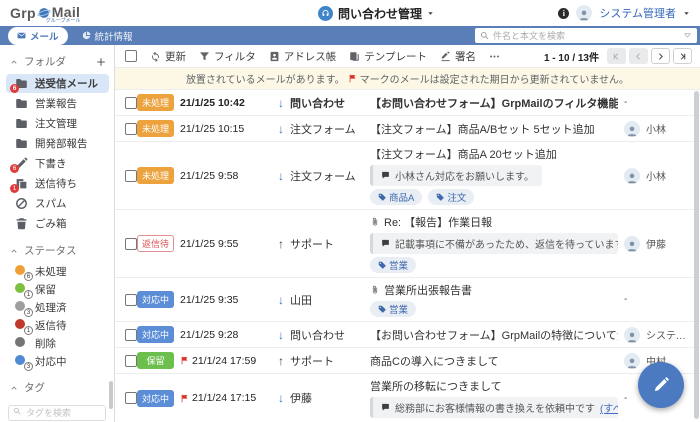 This screenshot has height=422, width=700. I want to click on folder-label: 営業報告, so click(56, 104).